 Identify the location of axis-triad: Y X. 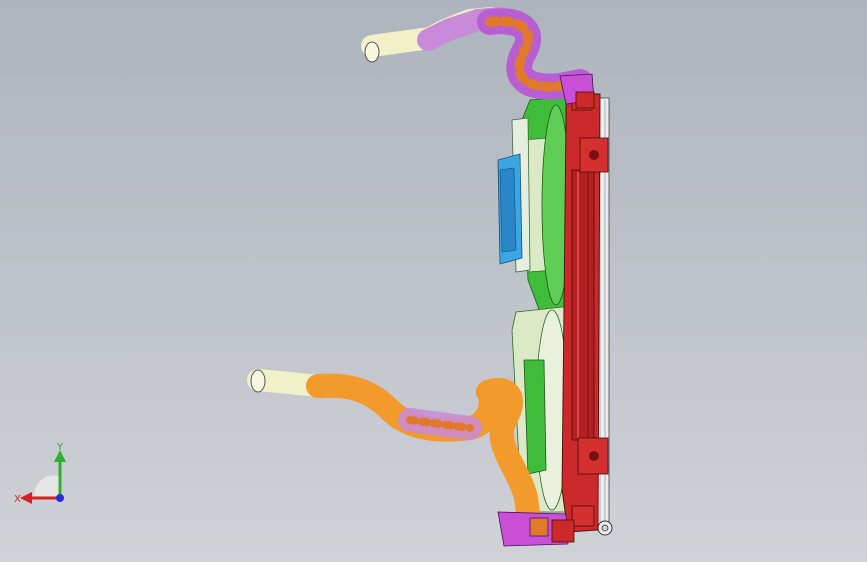
(46, 475).